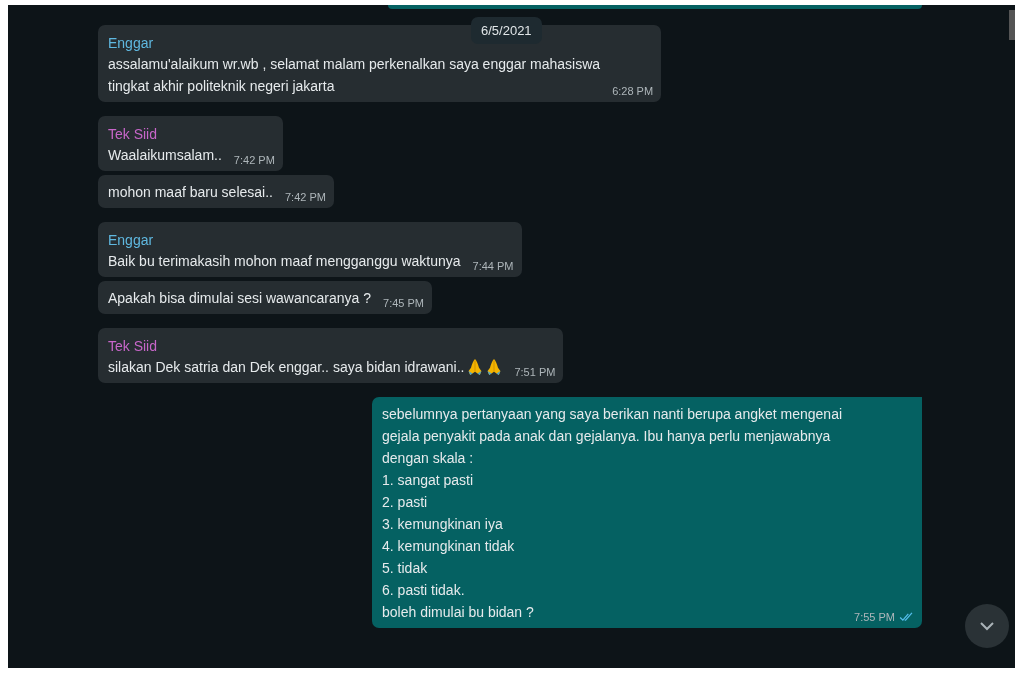 The width and height of the screenshot is (1018, 673). Describe the element at coordinates (165, 155) in the screenshot. I see `message-text: Waalaikumsalam..` at that location.